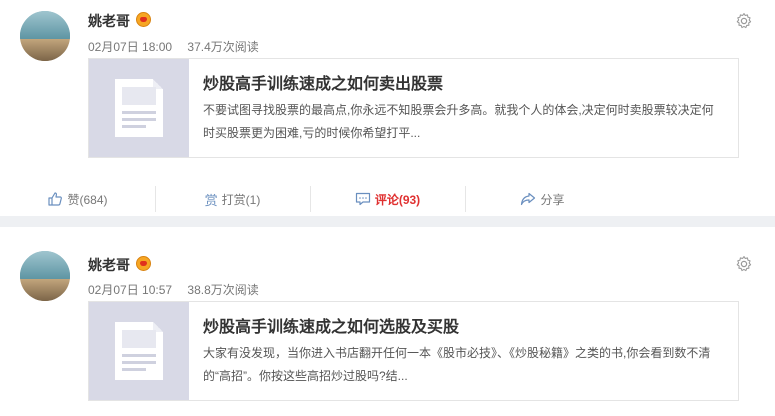 The height and width of the screenshot is (416, 775). What do you see at coordinates (331, 325) in the screenshot?
I see `article-title: 炒股高手训练速成之如何选股及买股` at bounding box center [331, 325].